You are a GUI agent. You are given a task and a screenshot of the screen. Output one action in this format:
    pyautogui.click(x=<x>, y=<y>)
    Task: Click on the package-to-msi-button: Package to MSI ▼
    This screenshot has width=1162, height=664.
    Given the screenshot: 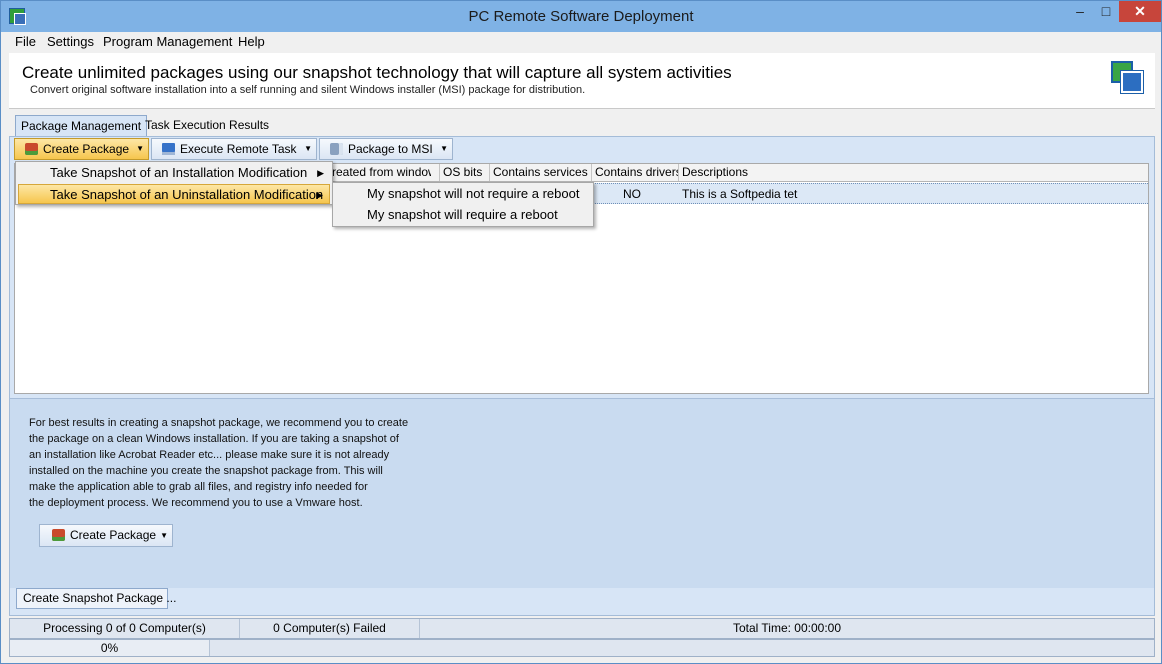 What is the action you would take?
    pyautogui.click(x=386, y=149)
    